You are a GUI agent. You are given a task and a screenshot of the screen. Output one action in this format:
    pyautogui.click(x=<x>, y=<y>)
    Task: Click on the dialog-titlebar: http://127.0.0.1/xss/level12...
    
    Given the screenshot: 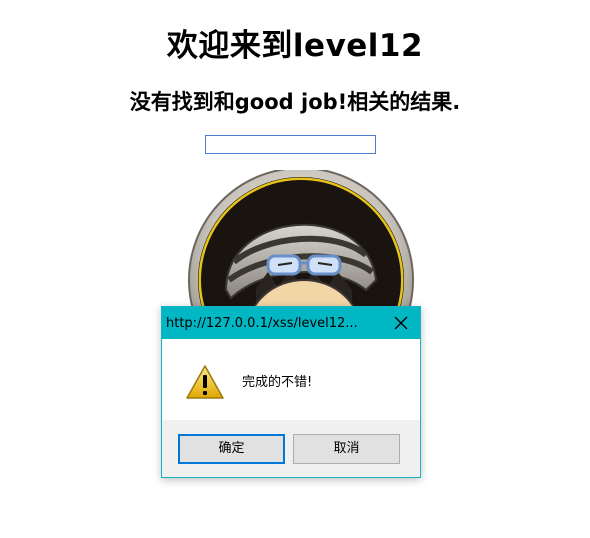 What is the action you would take?
    pyautogui.click(x=291, y=323)
    